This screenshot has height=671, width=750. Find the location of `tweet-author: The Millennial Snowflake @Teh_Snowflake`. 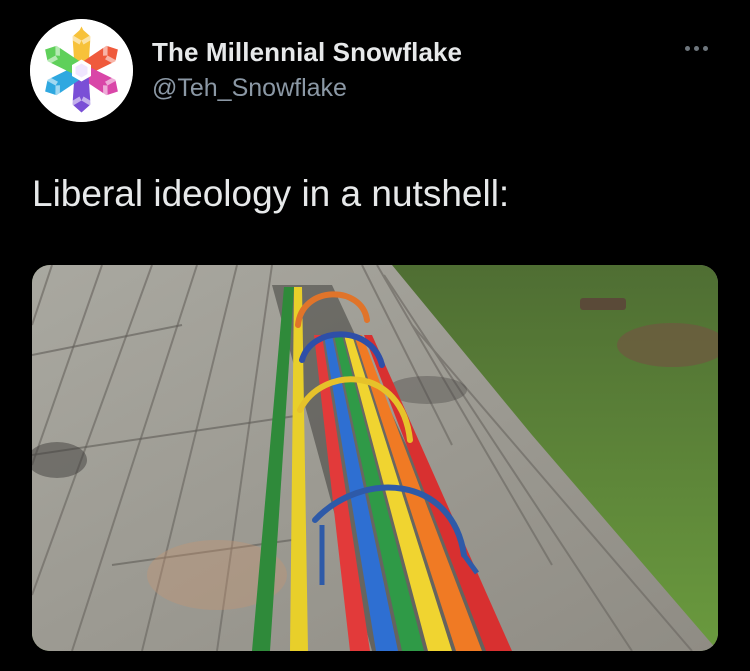

tweet-author: The Millennial Snowflake @Teh_Snowflake is located at coordinates (307, 70).